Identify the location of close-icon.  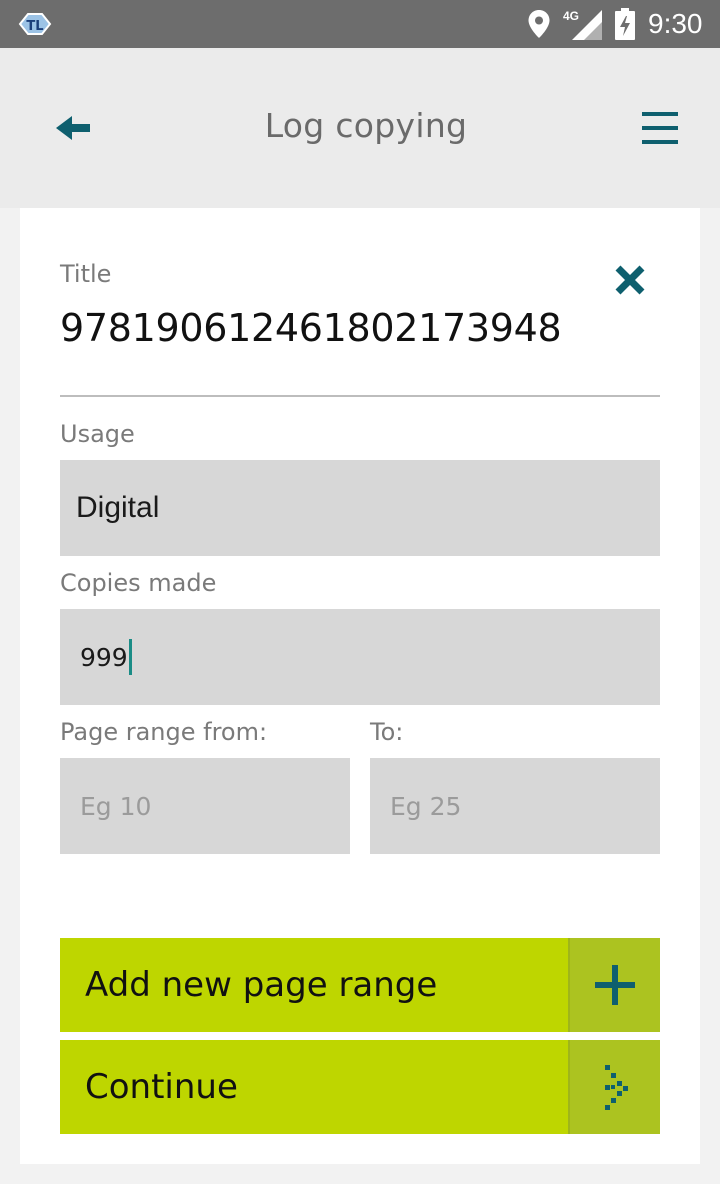
(630, 280).